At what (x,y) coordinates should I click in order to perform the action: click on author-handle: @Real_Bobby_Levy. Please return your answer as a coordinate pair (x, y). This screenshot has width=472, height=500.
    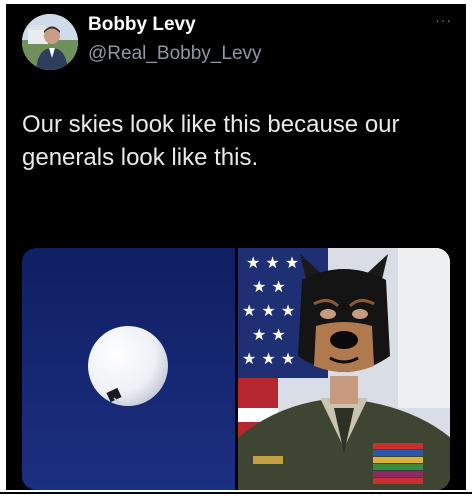
    Looking at the image, I should click on (175, 54).